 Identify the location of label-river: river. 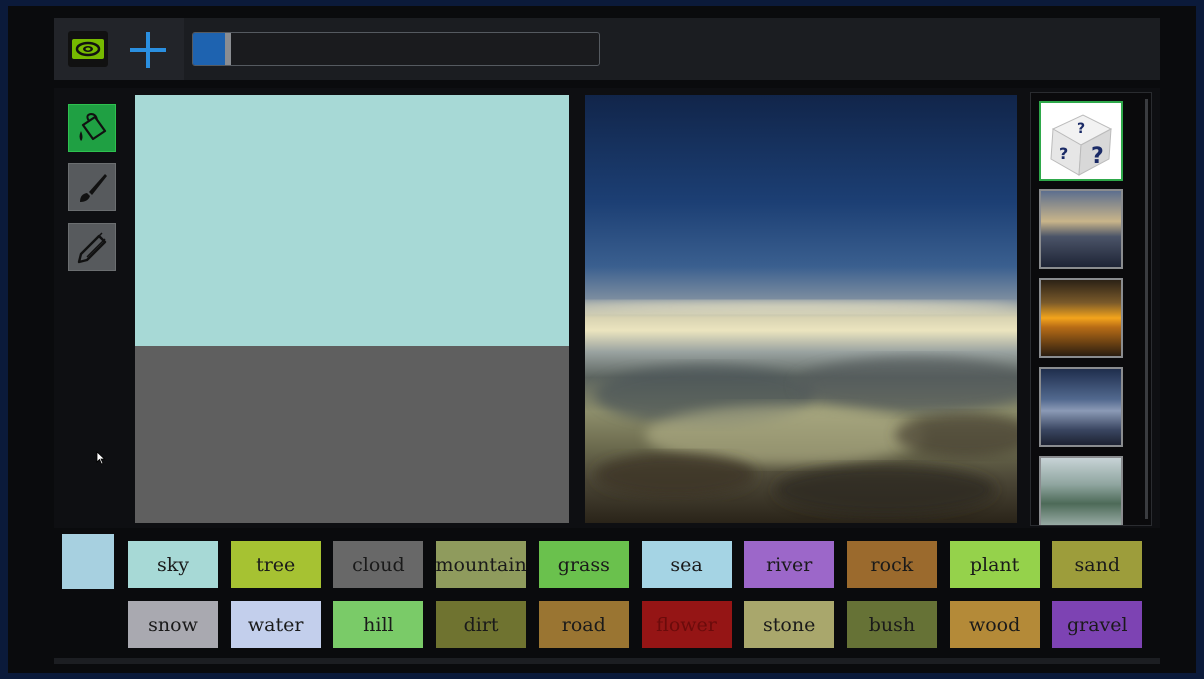
(789, 564).